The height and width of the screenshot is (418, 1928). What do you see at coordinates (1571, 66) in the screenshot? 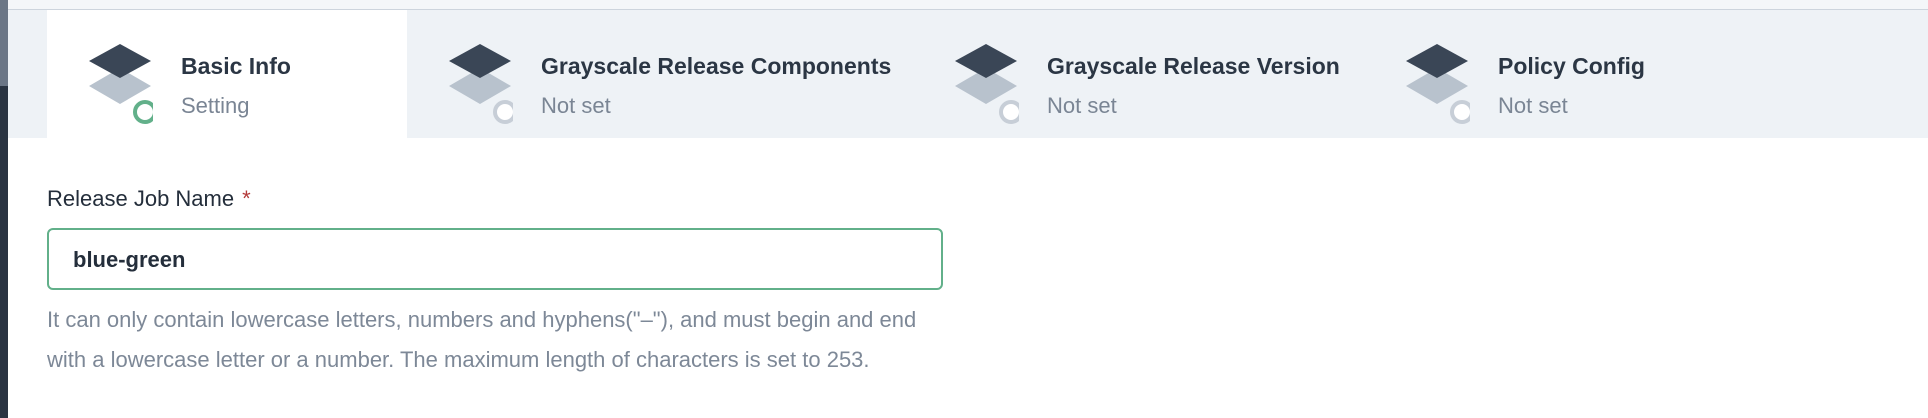
I see `step-title: Policy Config` at bounding box center [1571, 66].